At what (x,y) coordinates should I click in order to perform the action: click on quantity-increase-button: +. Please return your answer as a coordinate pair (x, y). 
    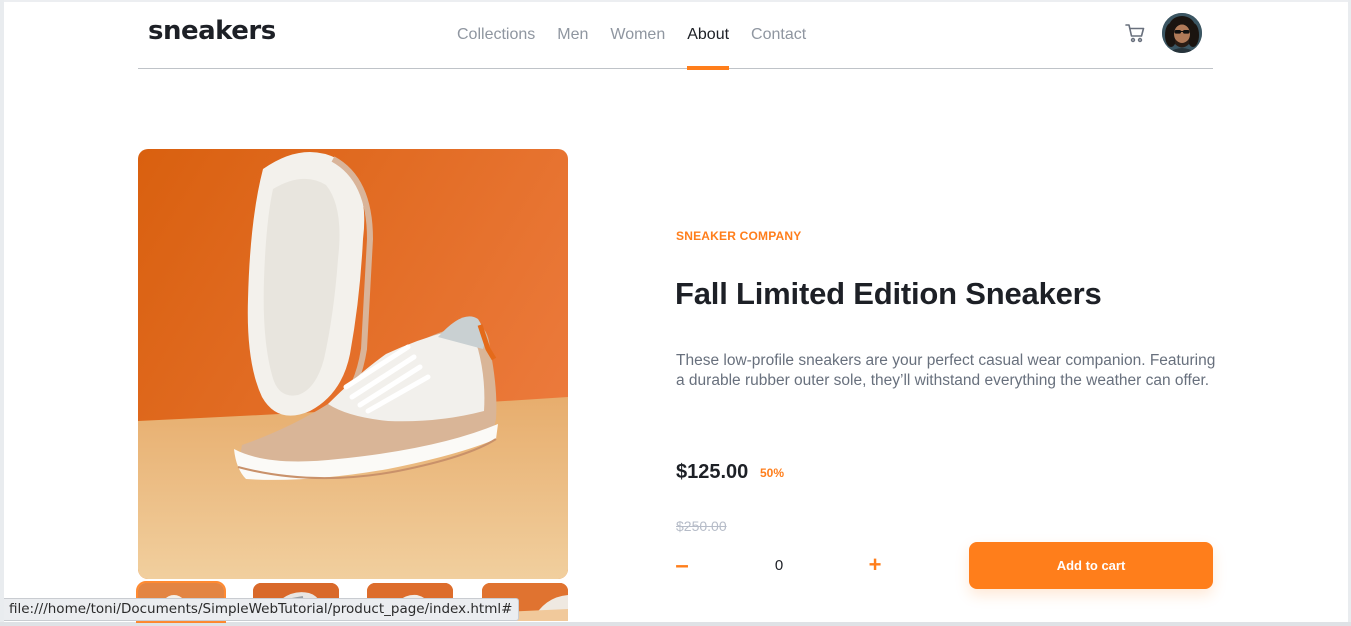
    Looking at the image, I should click on (875, 565).